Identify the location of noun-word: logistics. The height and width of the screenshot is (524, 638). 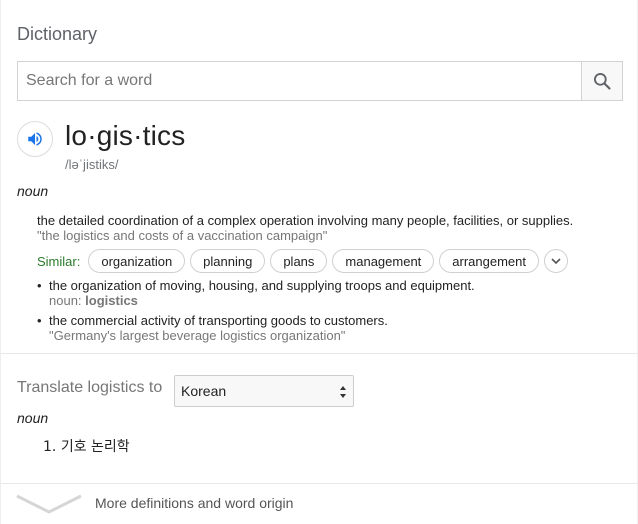
(111, 300).